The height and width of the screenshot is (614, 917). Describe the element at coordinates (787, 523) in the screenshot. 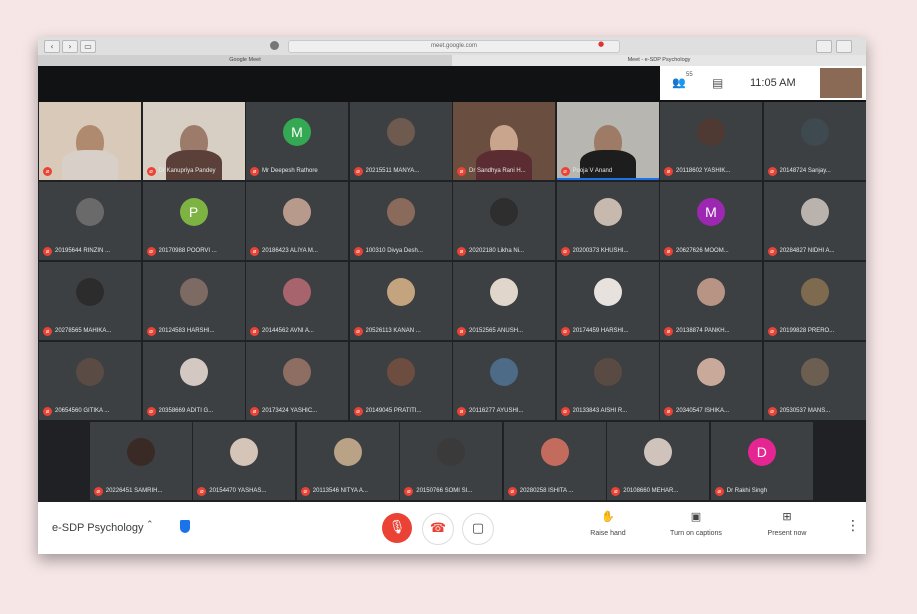

I see `present-now-button: ⊞ Present now` at that location.